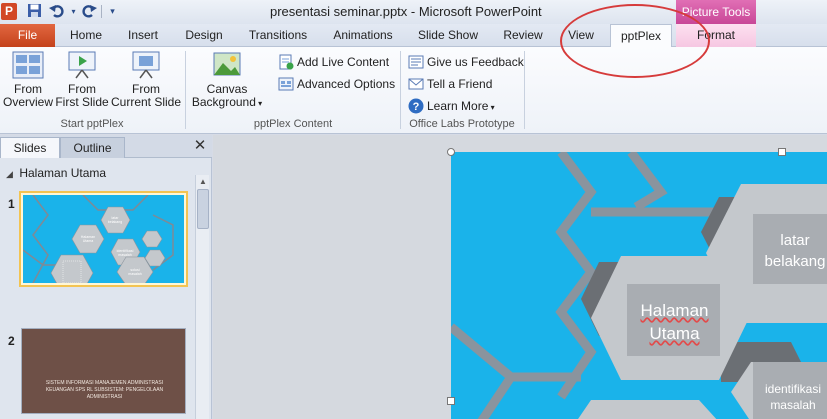 The height and width of the screenshot is (419, 827). Describe the element at coordinates (343, 62) in the screenshot. I see `add-live-content-label: Add Live Content` at that location.